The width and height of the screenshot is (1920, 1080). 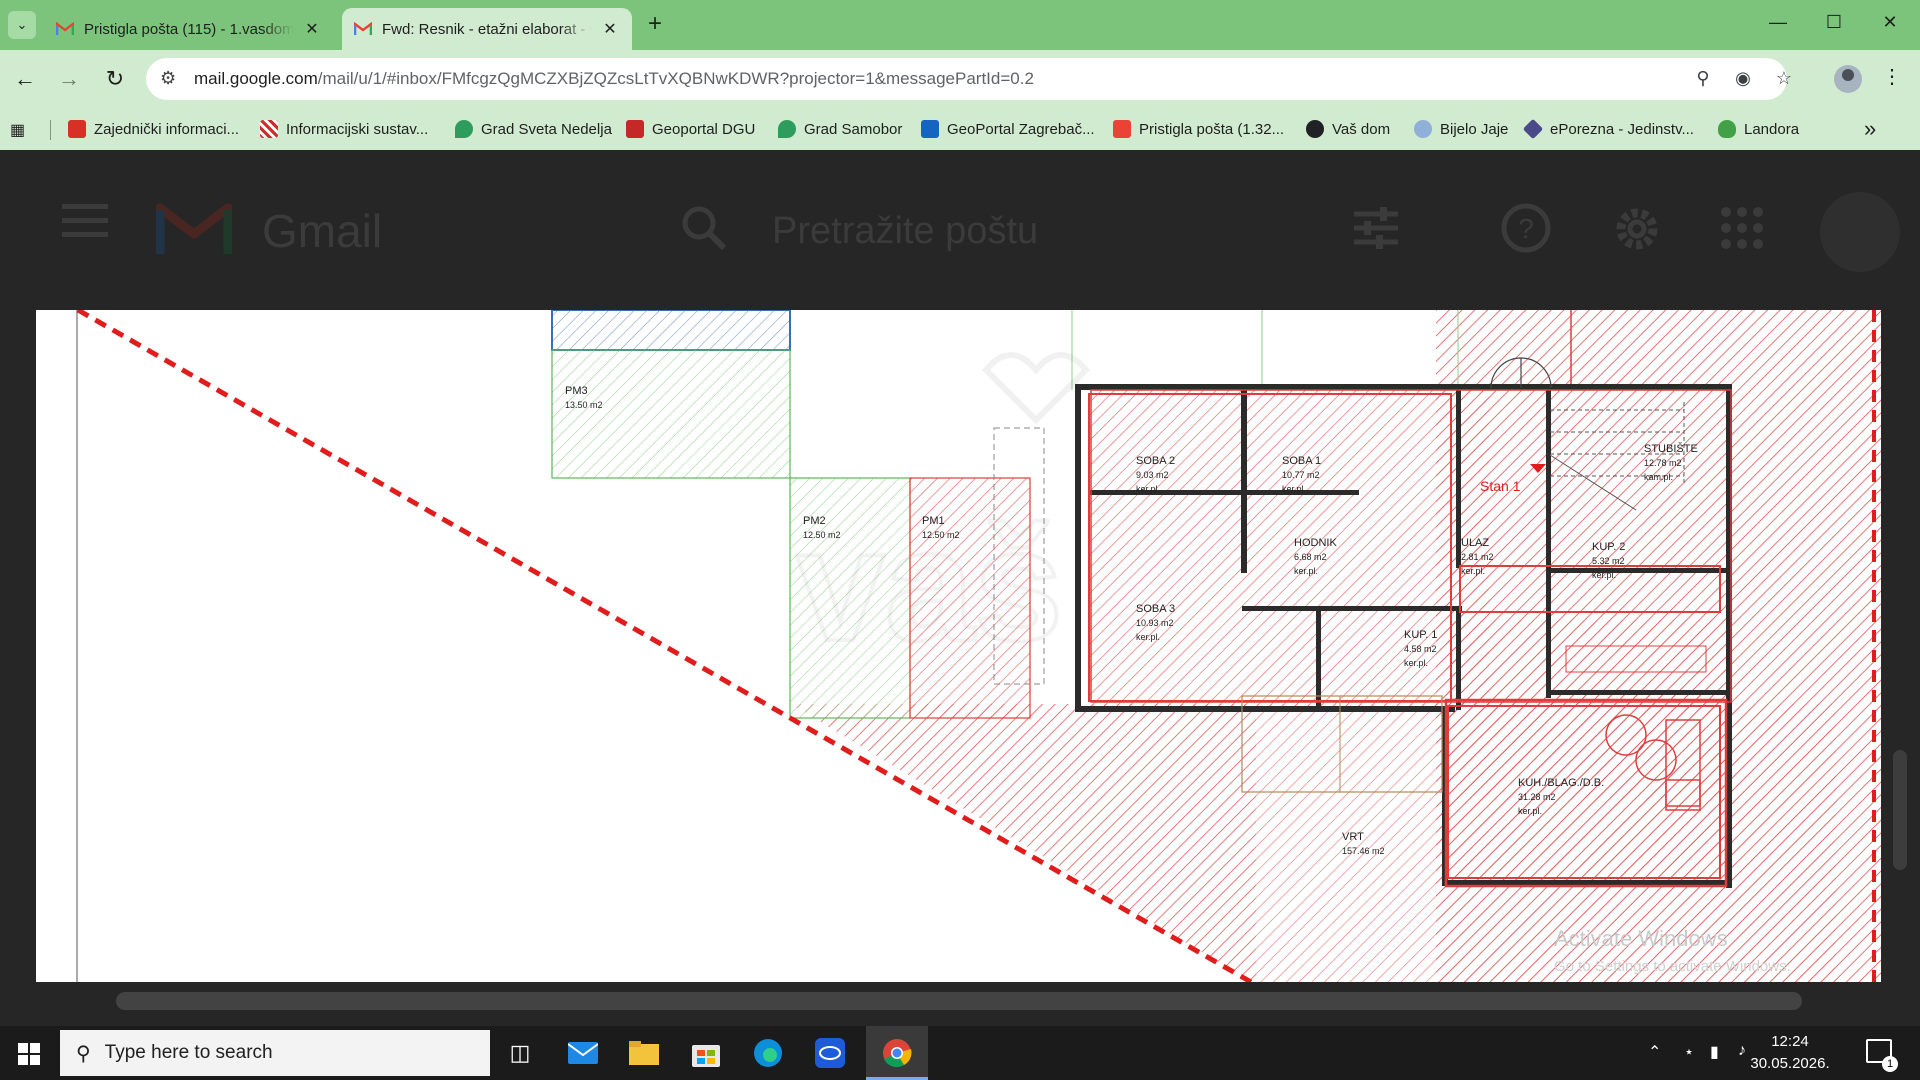 What do you see at coordinates (1900, 810) in the screenshot?
I see `vertical-scrollbar` at bounding box center [1900, 810].